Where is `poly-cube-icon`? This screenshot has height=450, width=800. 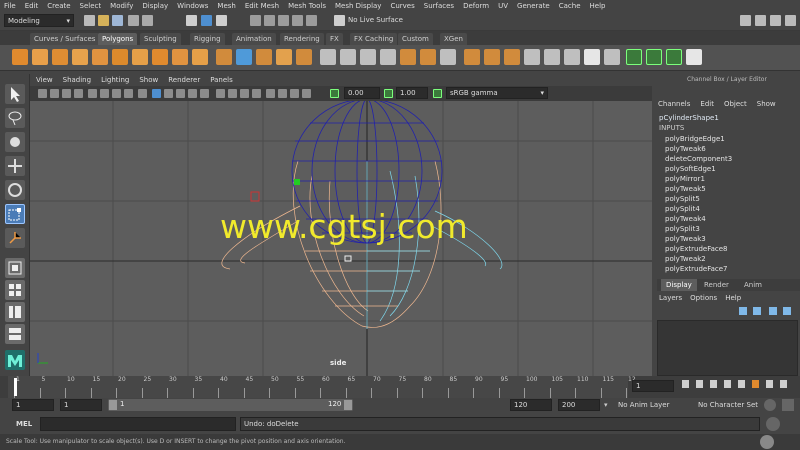 poly-cube-icon is located at coordinates (40, 57).